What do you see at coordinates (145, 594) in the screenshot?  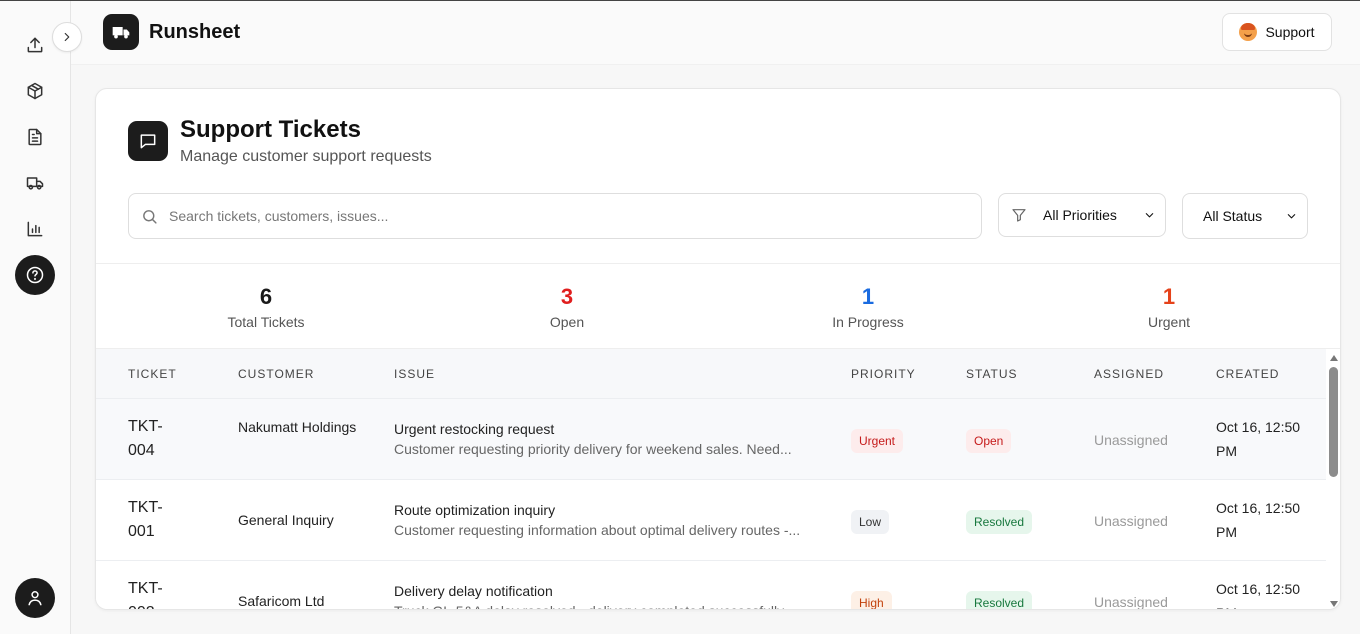 I see `ticket-id: TKT-002` at bounding box center [145, 594].